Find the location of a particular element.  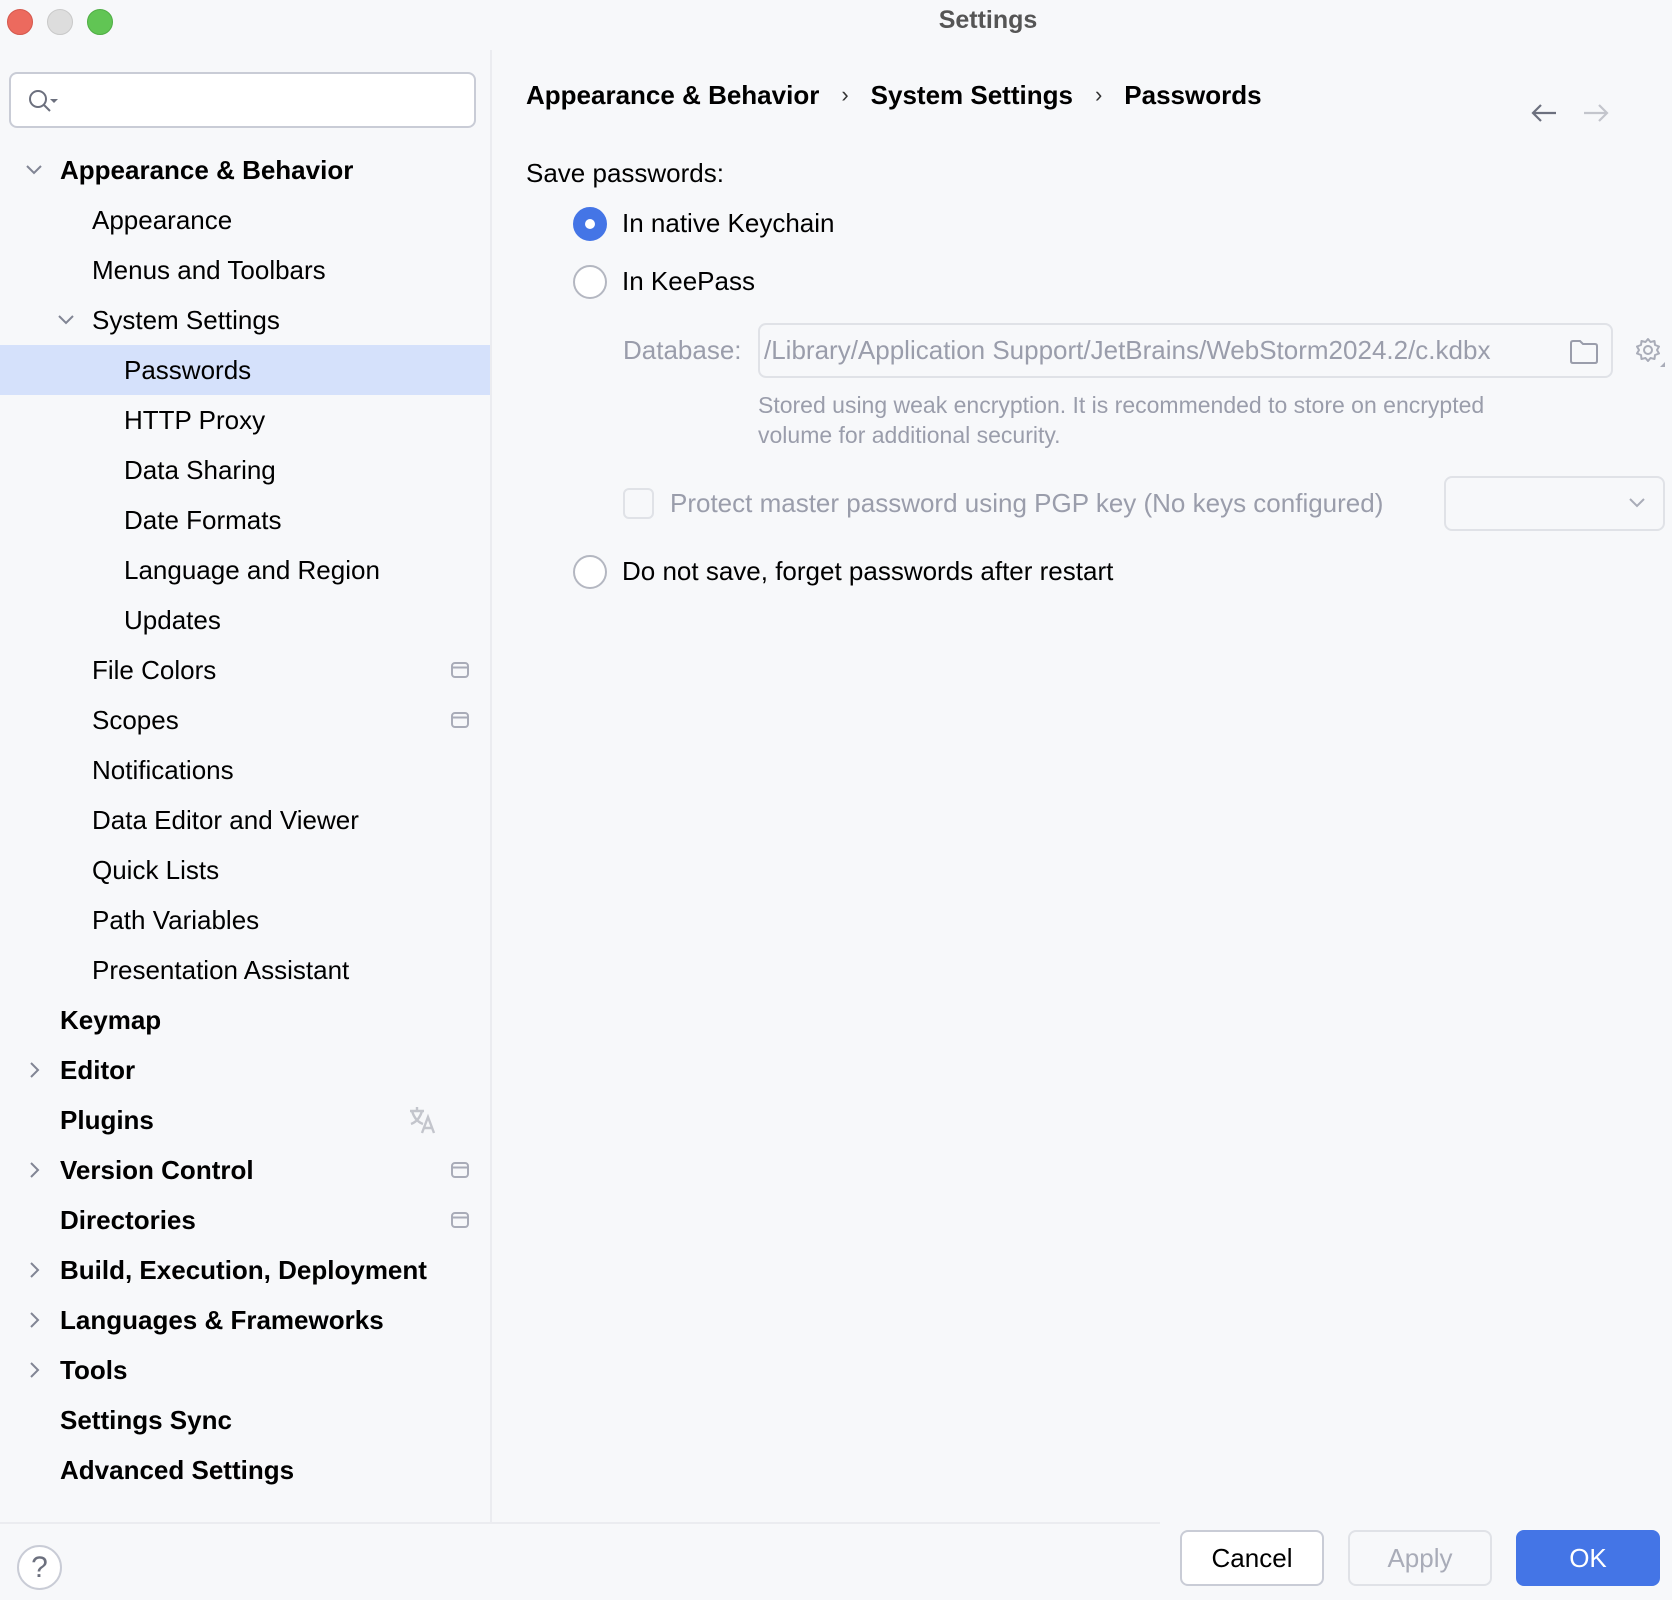

radio-keepass is located at coordinates (590, 282).